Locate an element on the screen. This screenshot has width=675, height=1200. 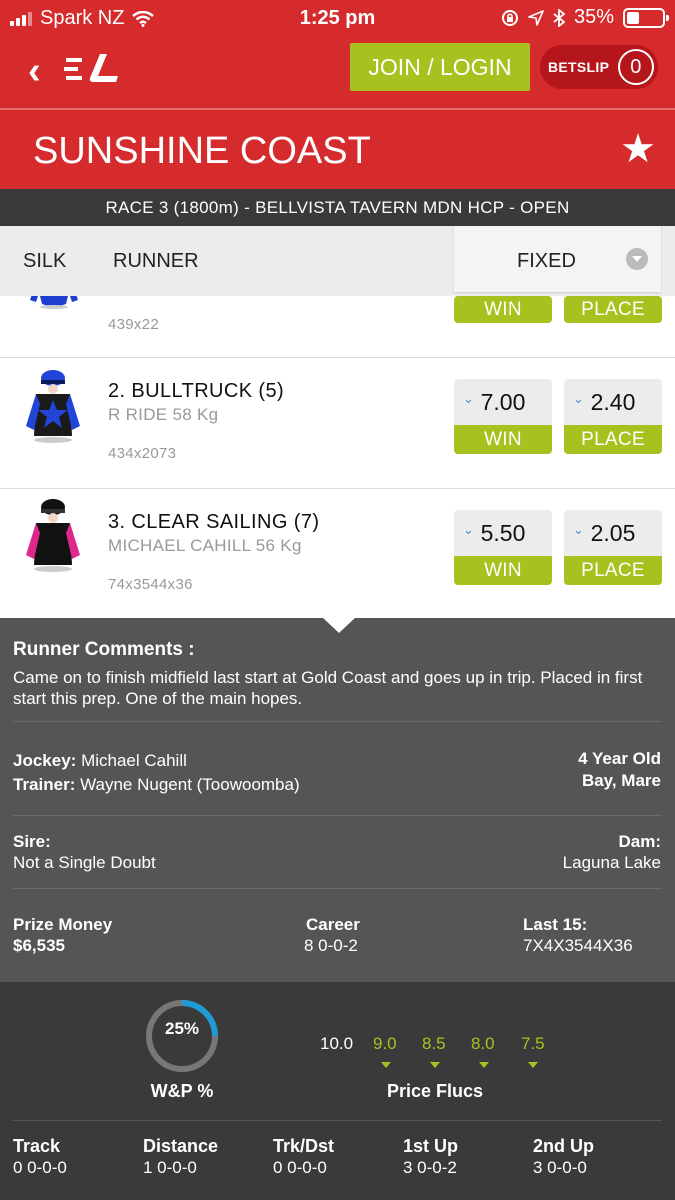
stat-label: 2nd Up is located at coordinates (563, 1146).